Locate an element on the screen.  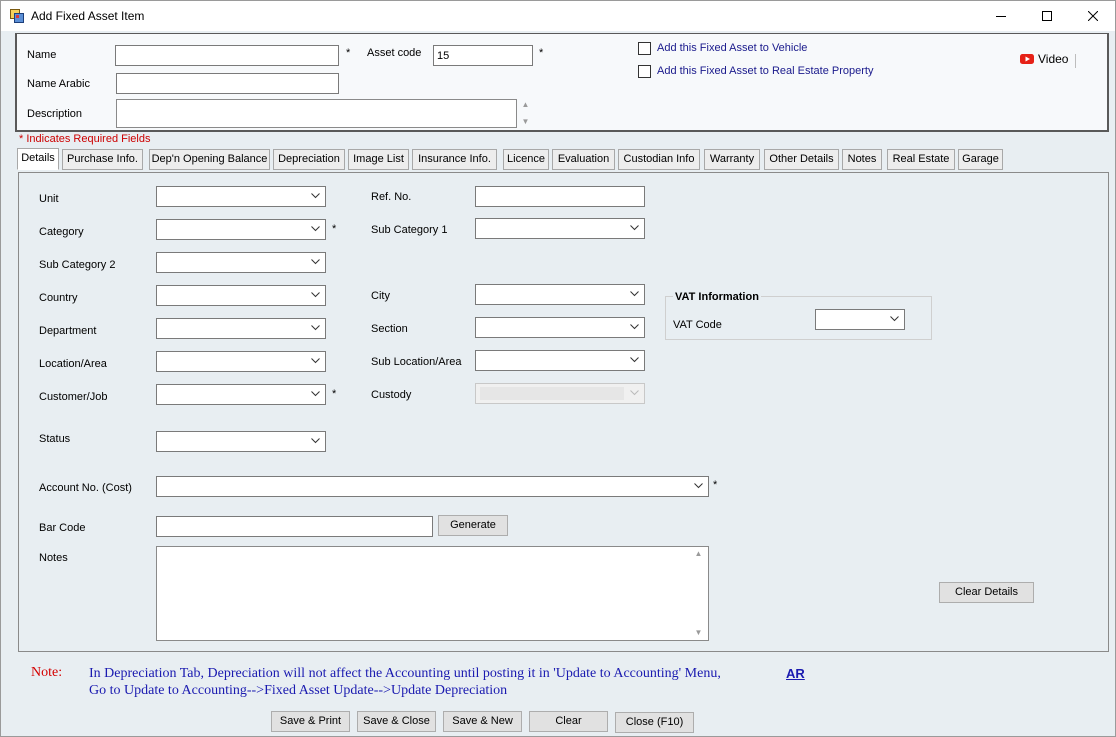
unit-combo is located at coordinates (241, 196).